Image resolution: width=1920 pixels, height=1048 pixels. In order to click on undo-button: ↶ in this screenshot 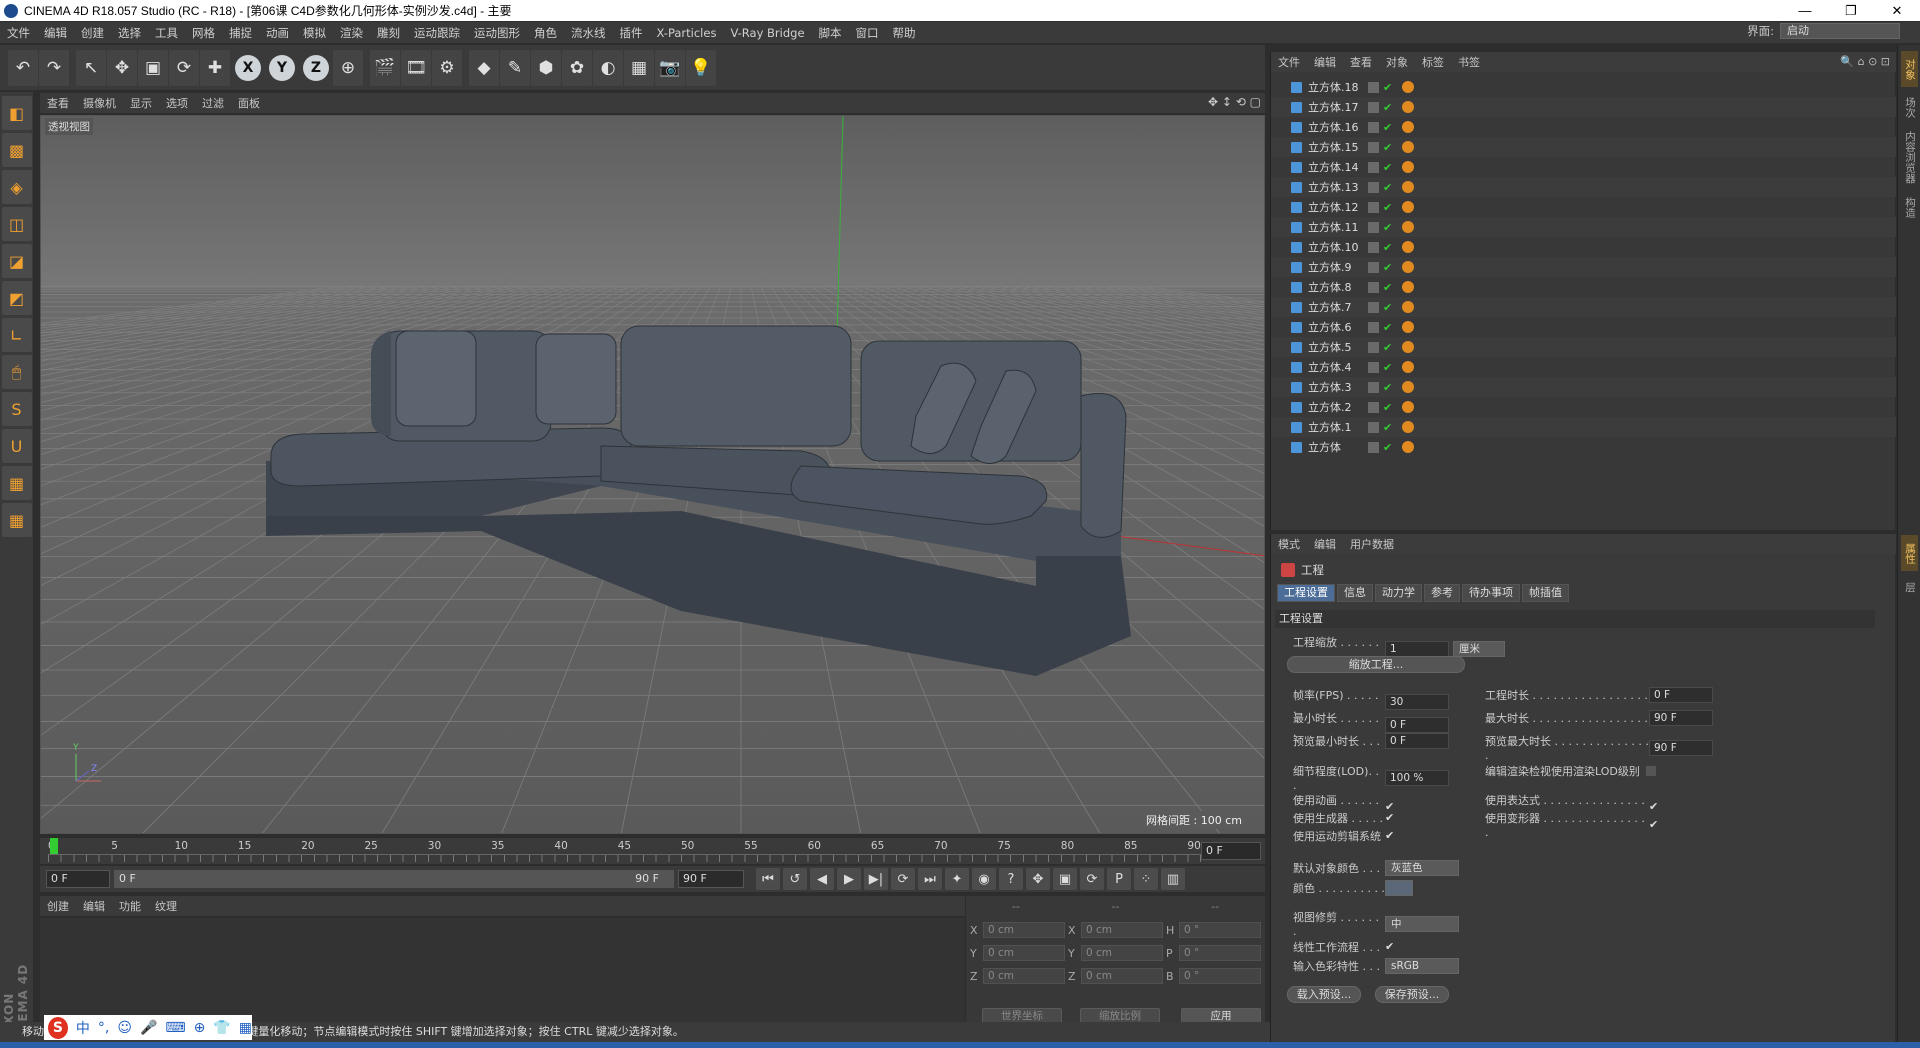, I will do `click(23, 67)`.